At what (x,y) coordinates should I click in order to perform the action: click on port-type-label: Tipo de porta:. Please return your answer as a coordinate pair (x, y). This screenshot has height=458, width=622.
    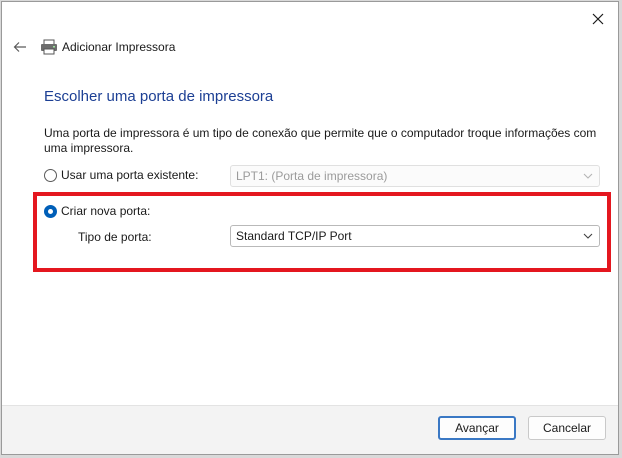
    Looking at the image, I should click on (115, 237).